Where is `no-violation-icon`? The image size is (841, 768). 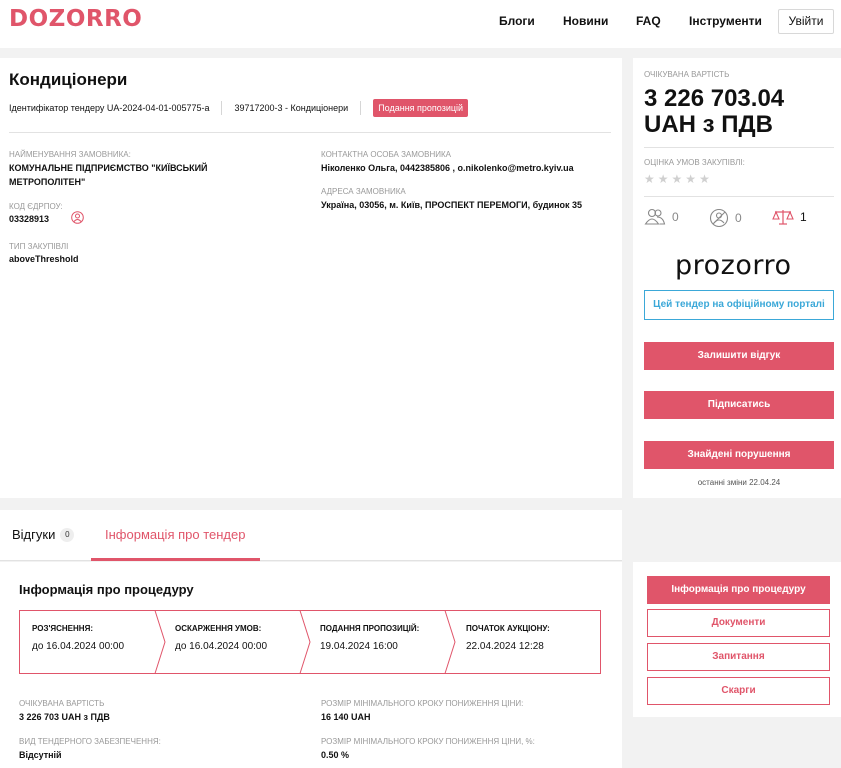
no-violation-icon is located at coordinates (719, 218).